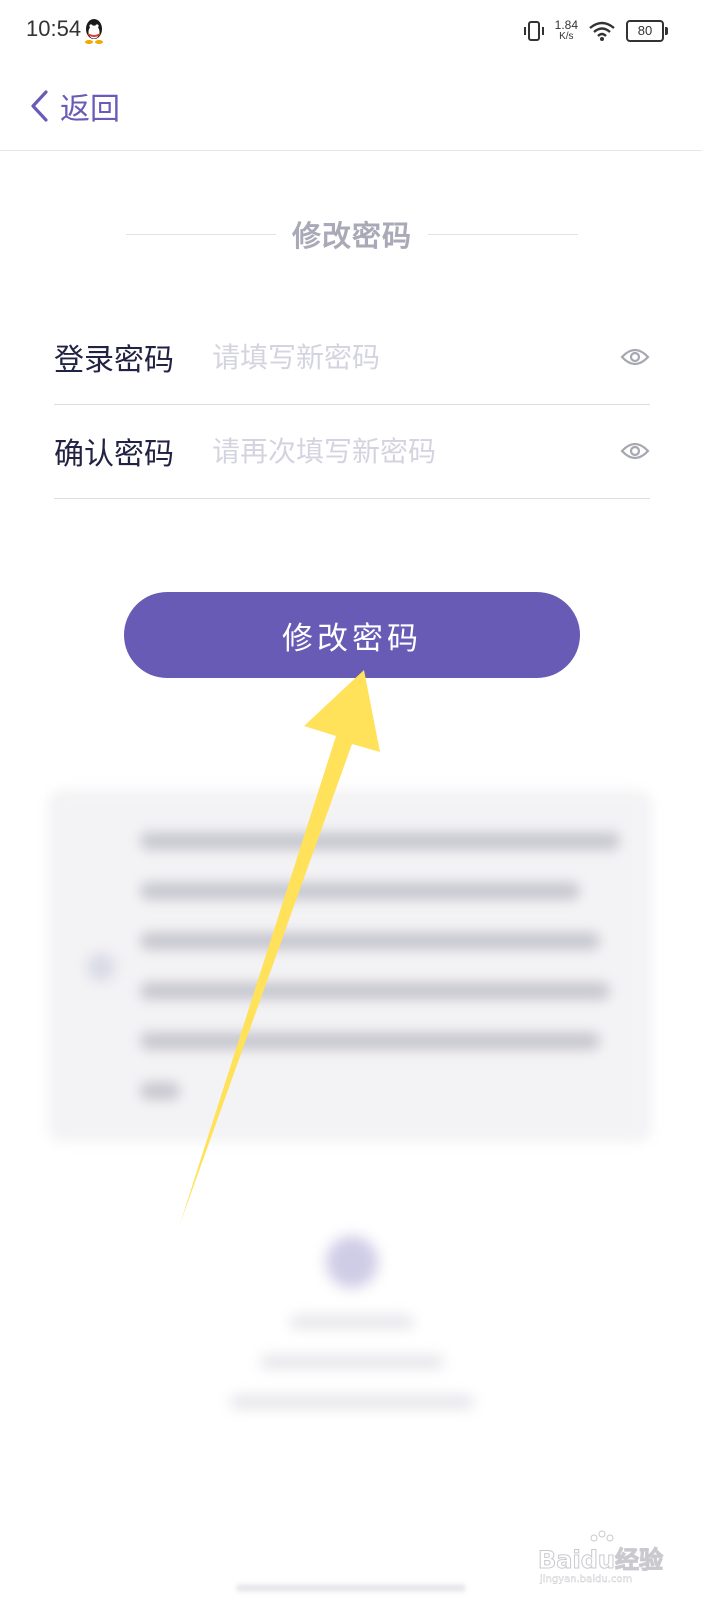 The height and width of the screenshot is (1600, 702). Describe the element at coordinates (94, 31) in the screenshot. I see `qq-icon` at that location.